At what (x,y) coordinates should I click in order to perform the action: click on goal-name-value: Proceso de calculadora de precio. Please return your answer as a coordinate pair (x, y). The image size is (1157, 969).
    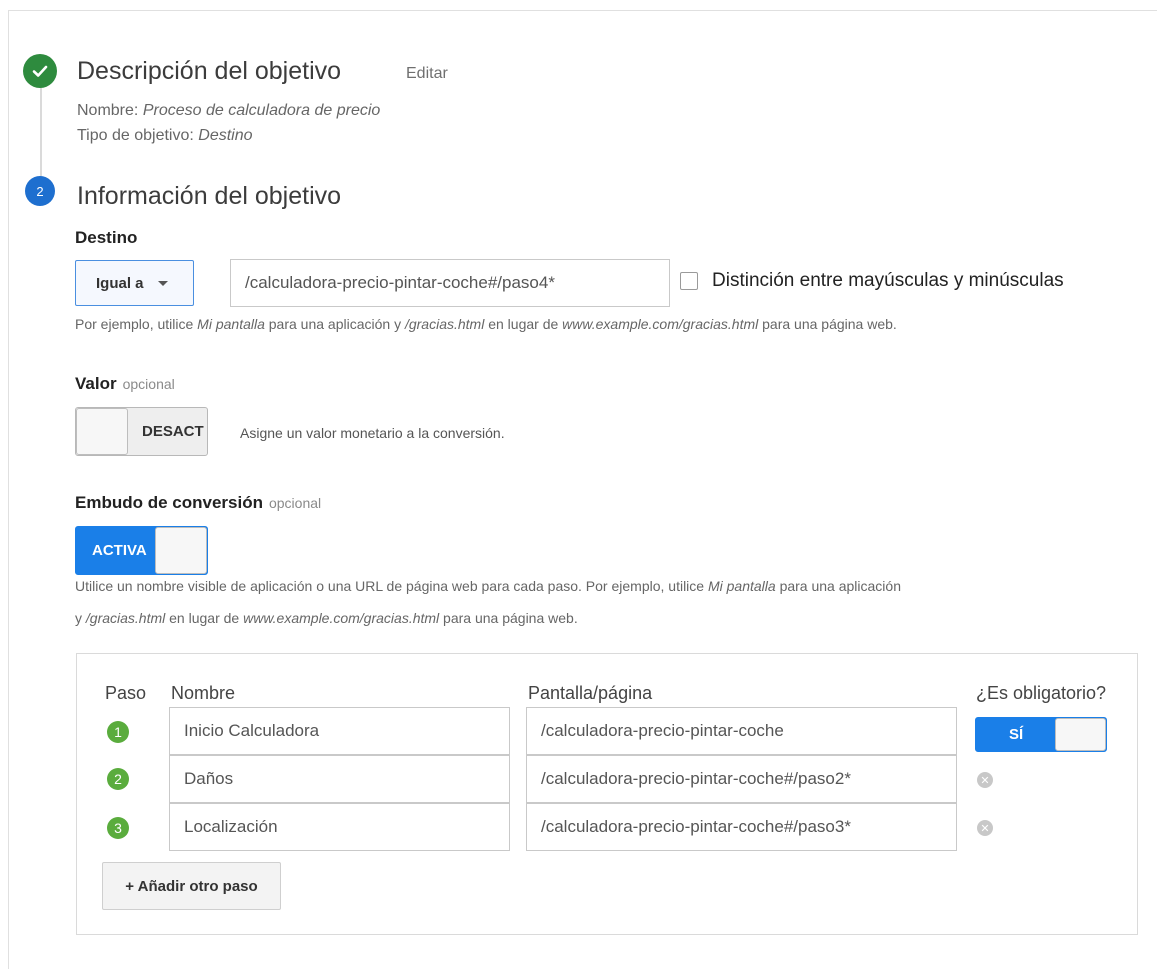
    Looking at the image, I should click on (261, 110).